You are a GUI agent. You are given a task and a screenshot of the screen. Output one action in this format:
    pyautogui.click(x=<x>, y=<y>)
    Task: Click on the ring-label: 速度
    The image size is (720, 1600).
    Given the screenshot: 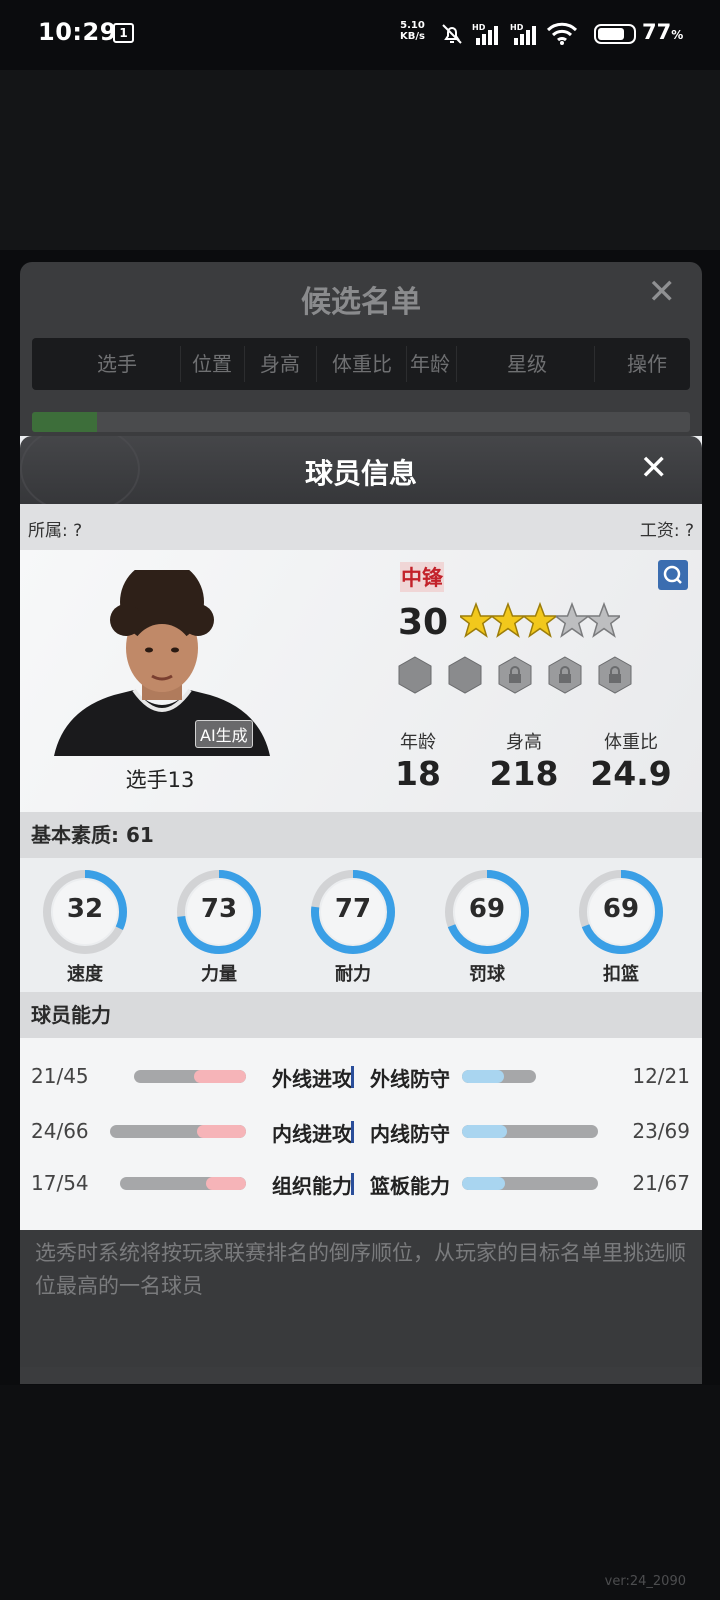 What is the action you would take?
    pyautogui.click(x=85, y=974)
    